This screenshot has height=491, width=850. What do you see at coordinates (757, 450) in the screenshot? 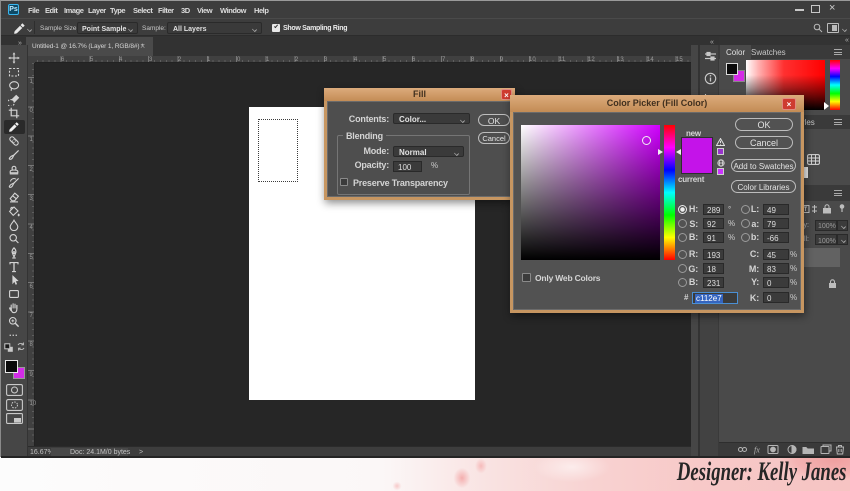
I see `svg-text: fx` at bounding box center [757, 450].